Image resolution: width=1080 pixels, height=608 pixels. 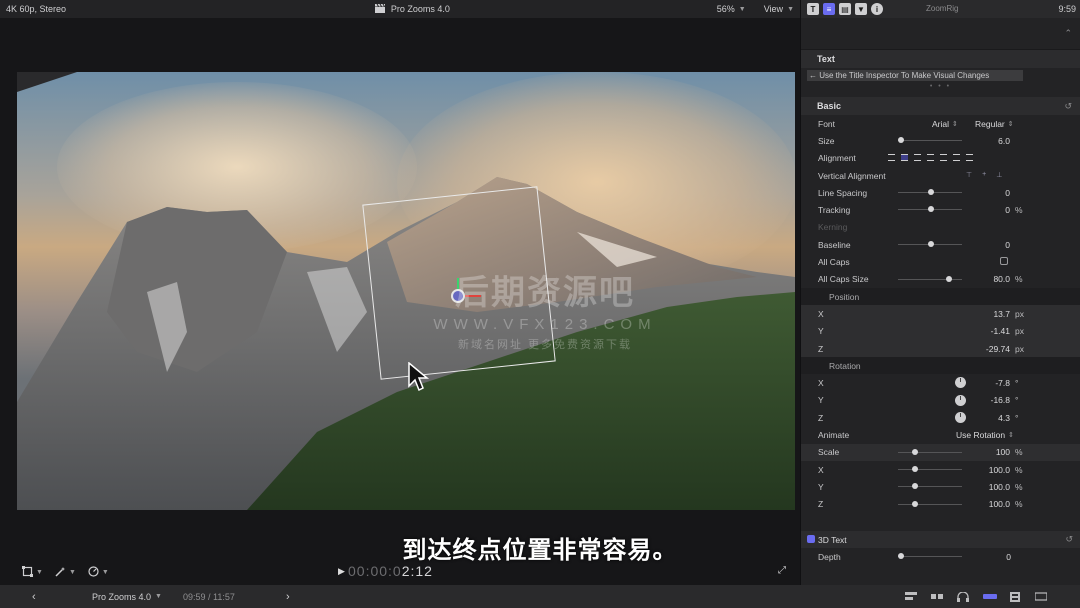 What do you see at coordinates (1007, 245) in the screenshot?
I see `baseline-value: 0` at bounding box center [1007, 245].